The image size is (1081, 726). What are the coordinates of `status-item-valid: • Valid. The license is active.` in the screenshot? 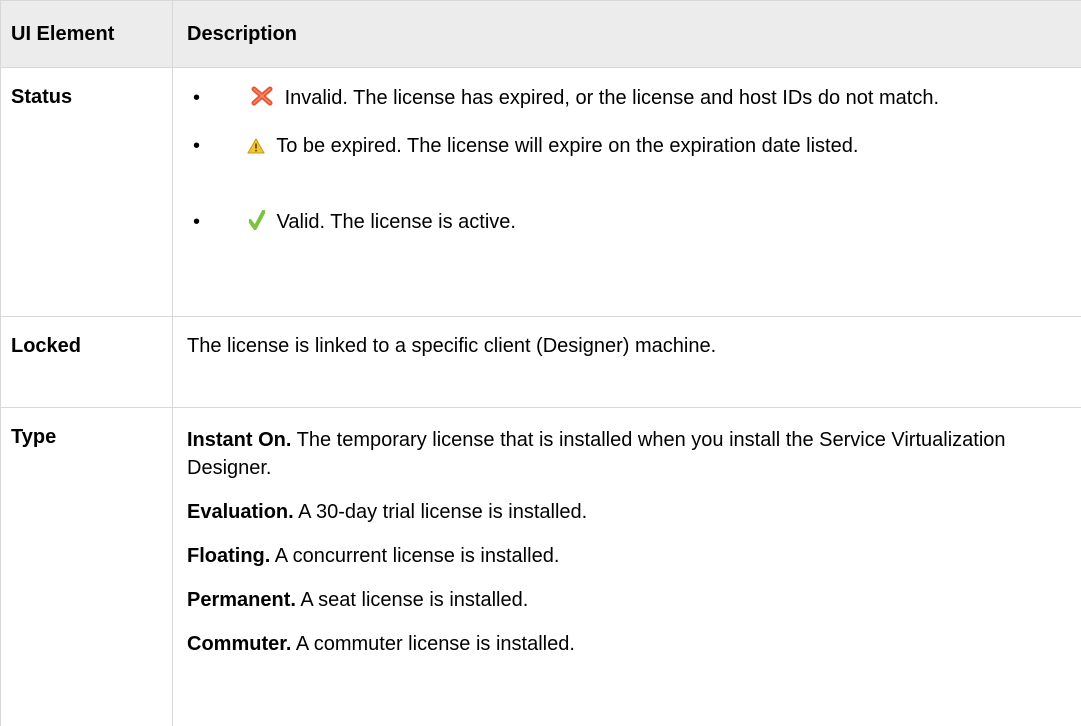 It's located at (627, 223).